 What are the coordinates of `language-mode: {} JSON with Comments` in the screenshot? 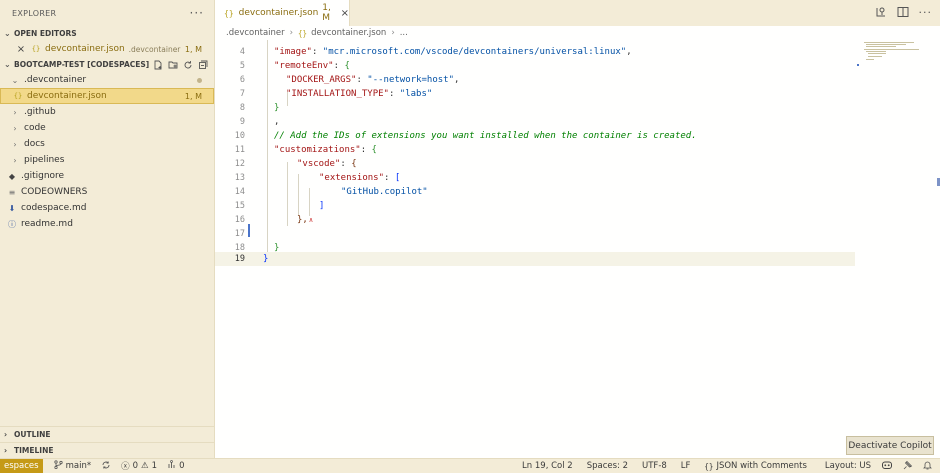 It's located at (755, 466).